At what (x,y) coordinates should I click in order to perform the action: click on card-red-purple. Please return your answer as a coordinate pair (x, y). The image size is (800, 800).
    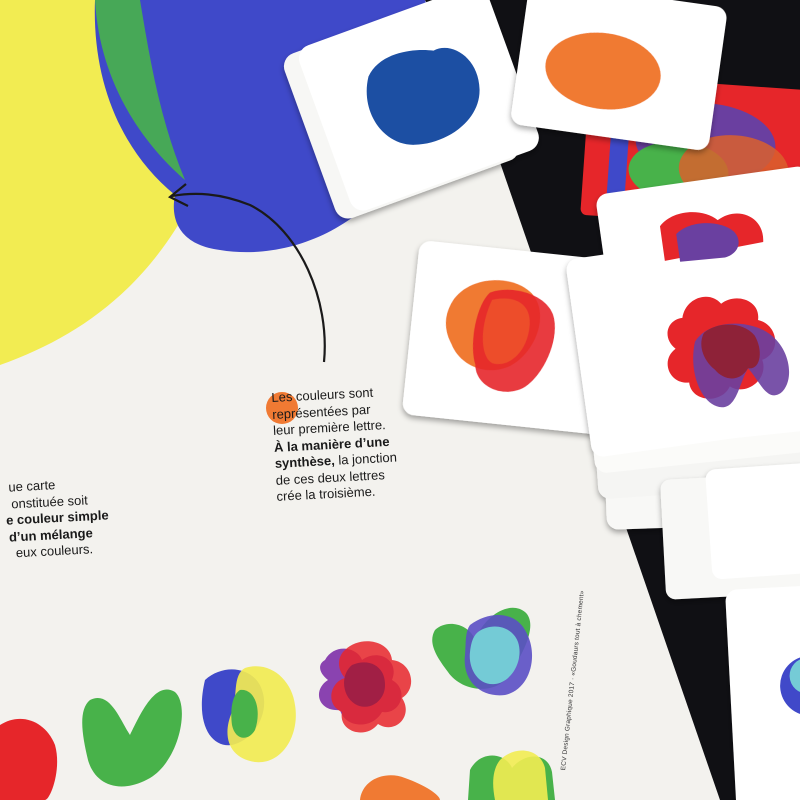
    Looking at the image, I should click on (706, 348).